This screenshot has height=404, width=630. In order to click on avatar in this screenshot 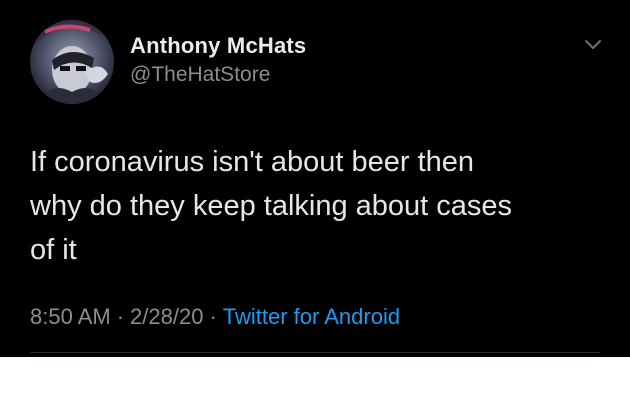, I will do `click(72, 62)`.